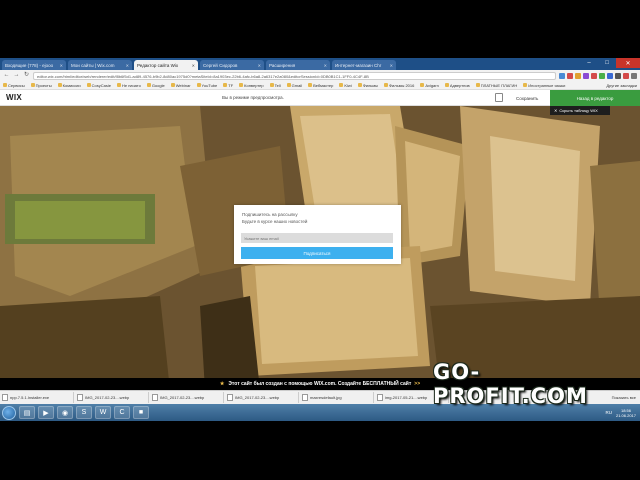 The height and width of the screenshot is (480, 640). I want to click on bookmark-item: Комиссии, so click(69, 85).